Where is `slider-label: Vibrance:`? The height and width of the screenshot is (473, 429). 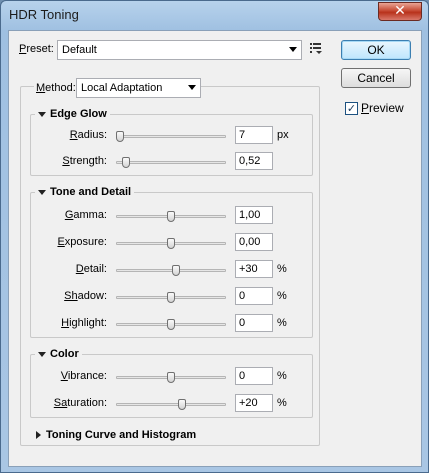
slider-label: Vibrance: is located at coordinates (83, 376).